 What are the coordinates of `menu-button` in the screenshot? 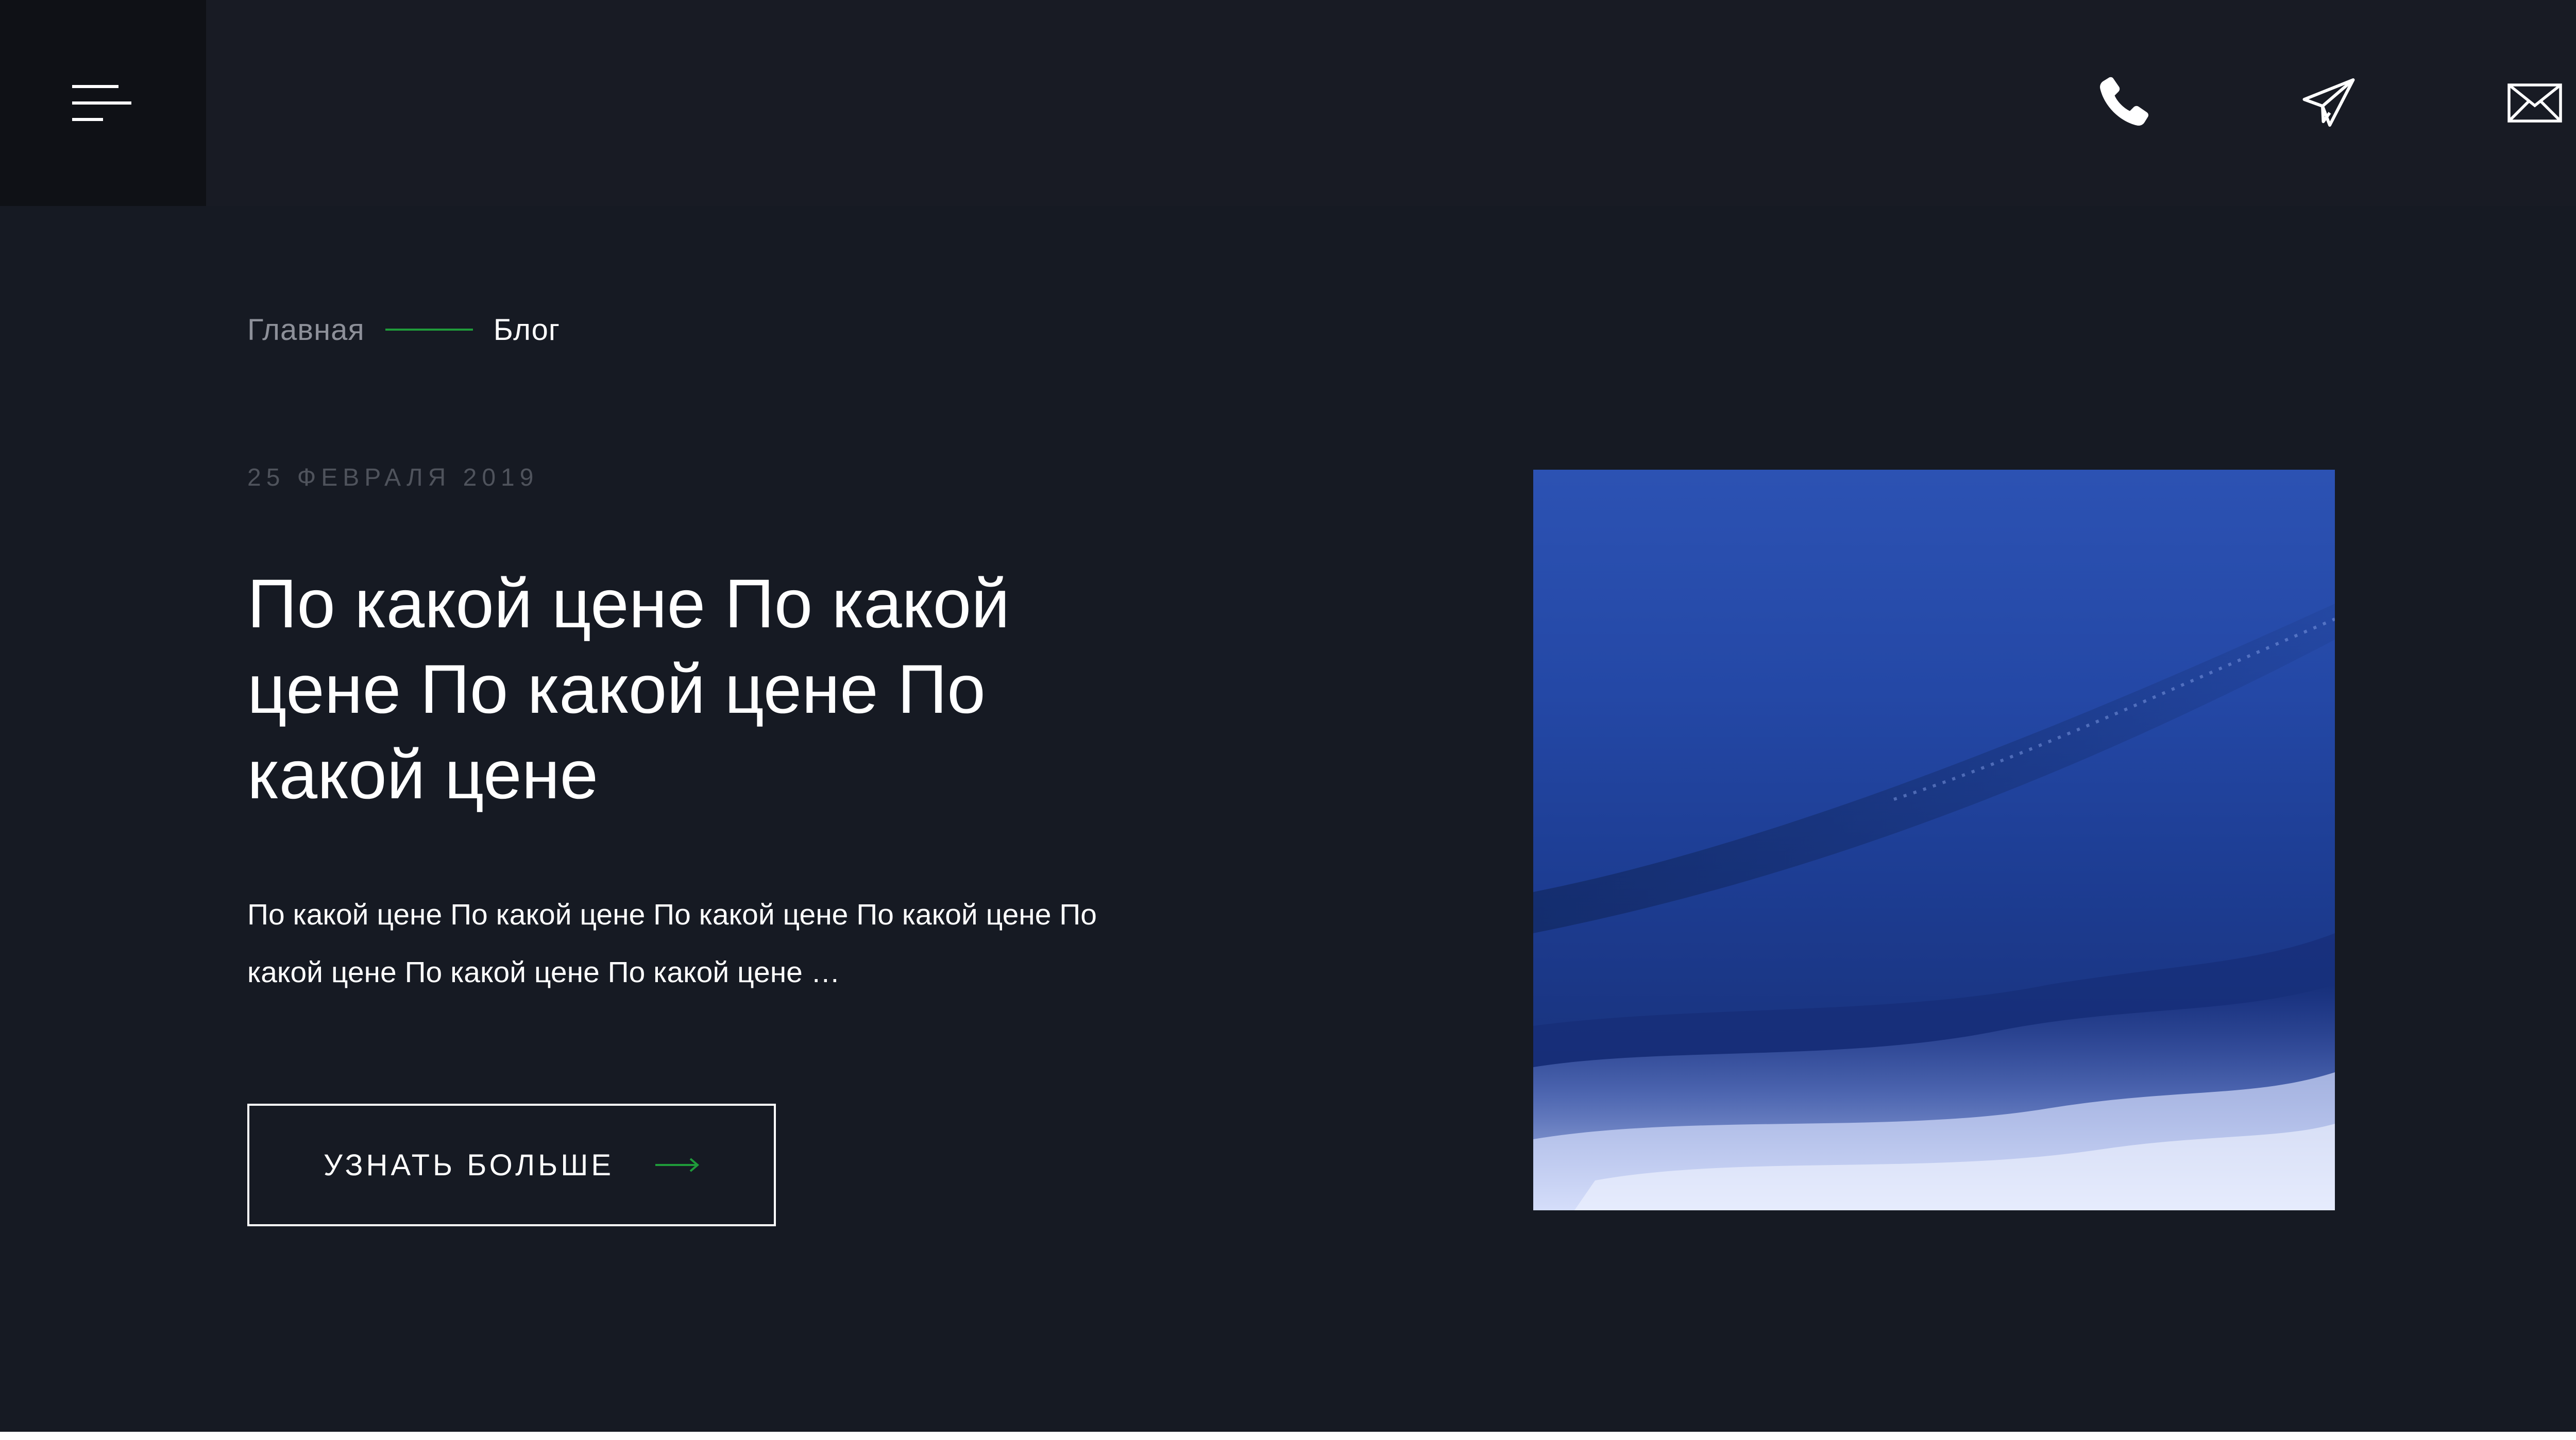 It's located at (103, 103).